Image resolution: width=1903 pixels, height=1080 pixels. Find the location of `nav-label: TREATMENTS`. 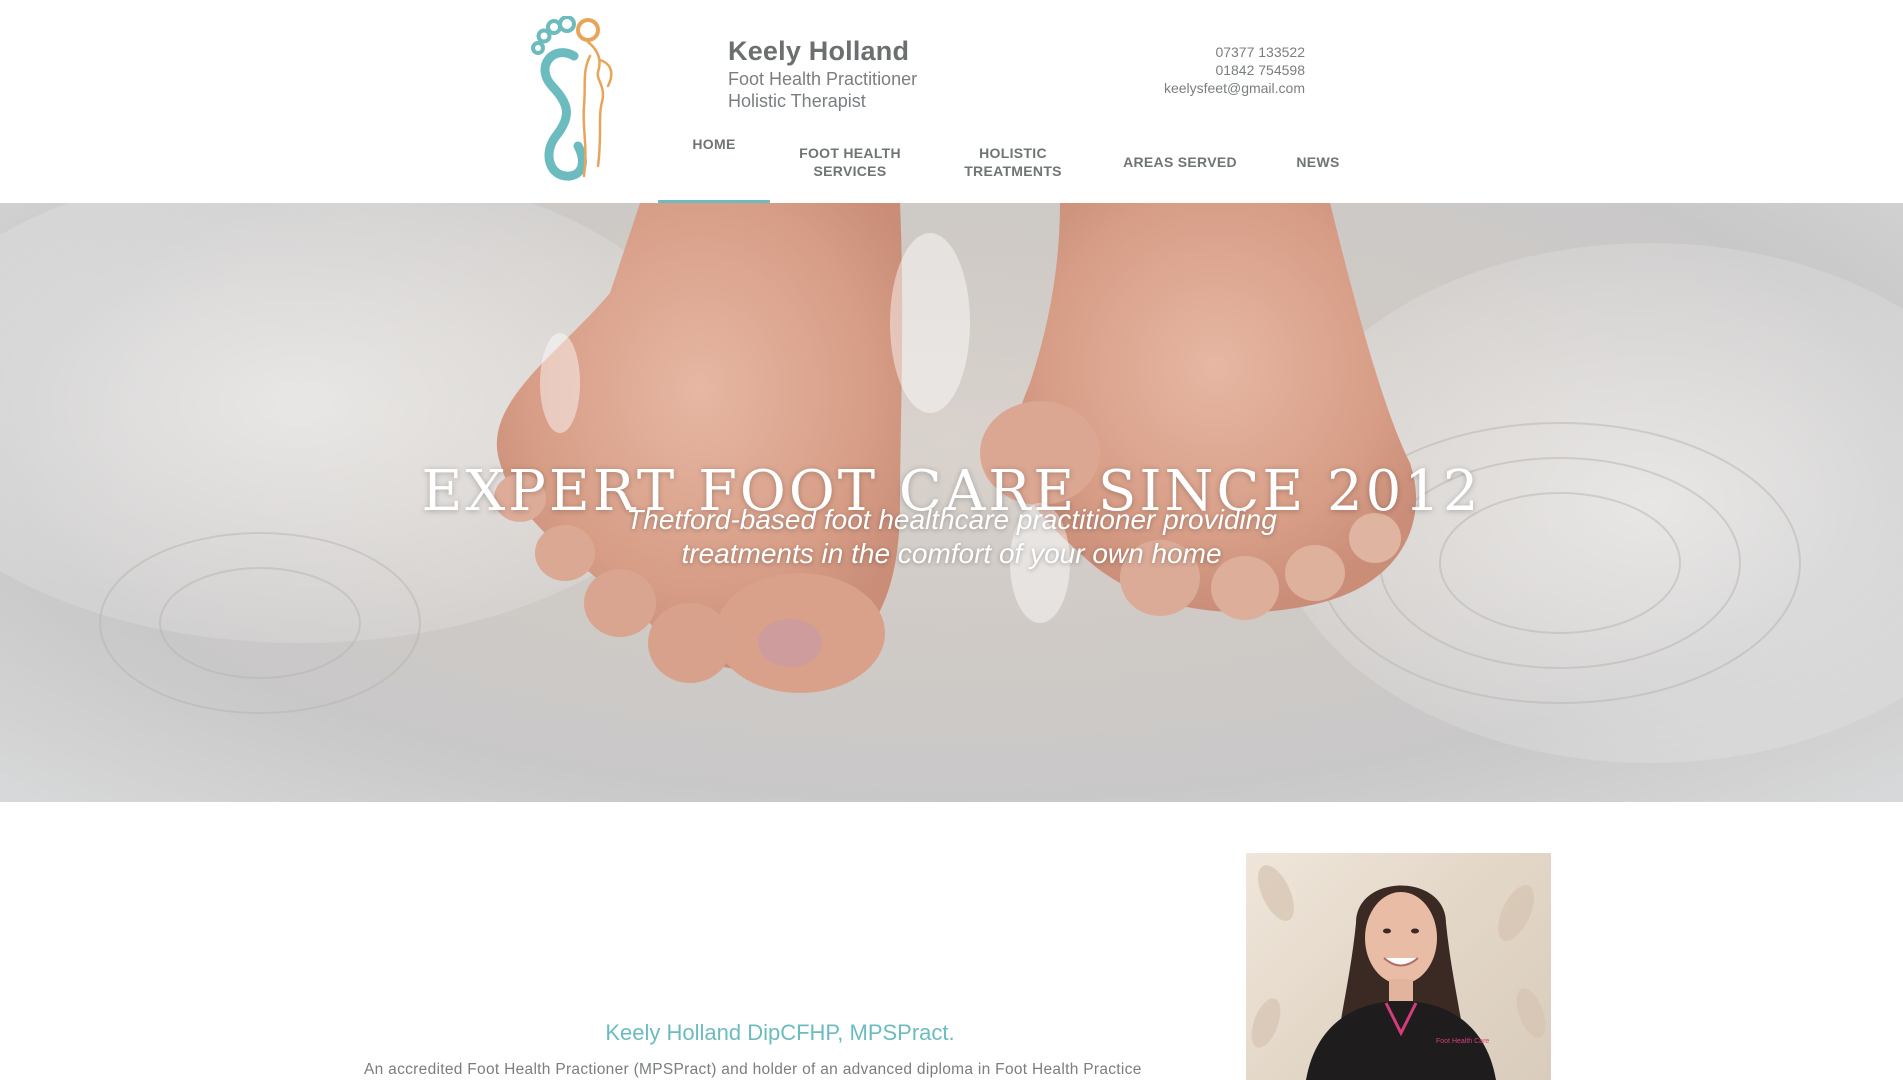

nav-label: TREATMENTS is located at coordinates (1013, 171).